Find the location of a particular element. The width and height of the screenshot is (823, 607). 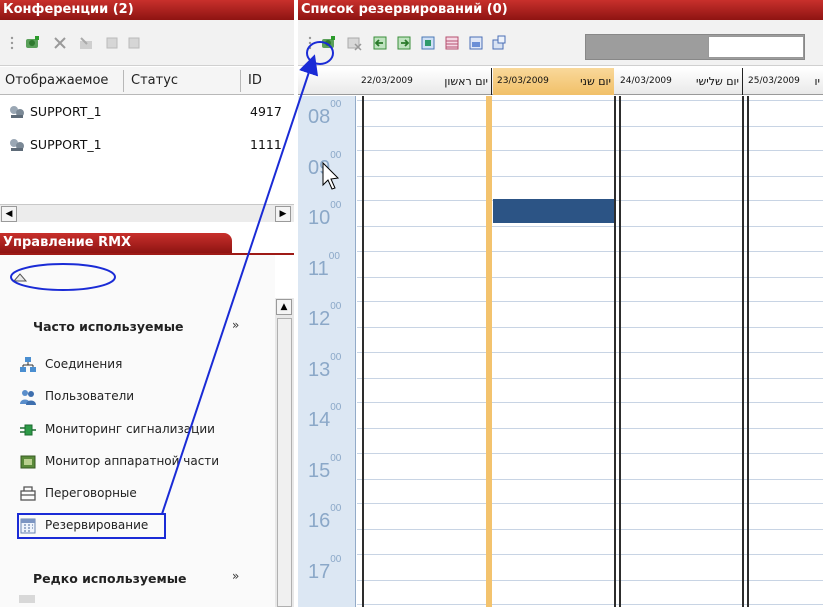

nav-item-reservations: Резервирование is located at coordinates (140, 526).